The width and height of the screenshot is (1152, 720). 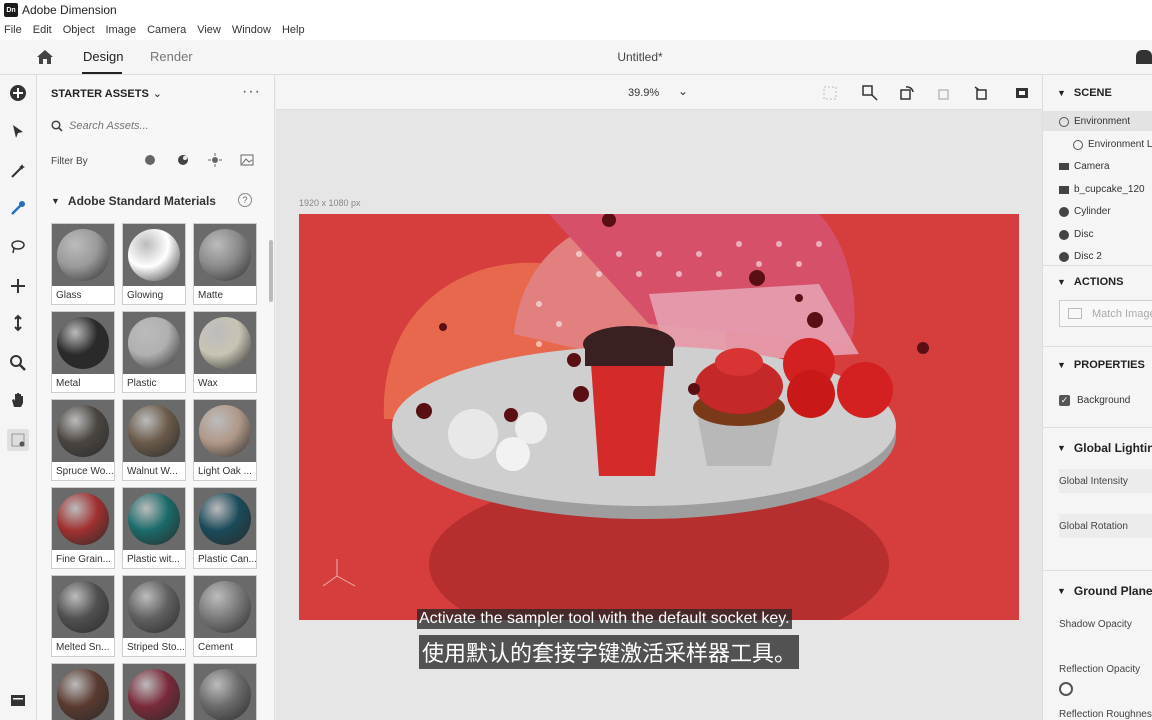 I want to click on home-icon, so click(x=45, y=57).